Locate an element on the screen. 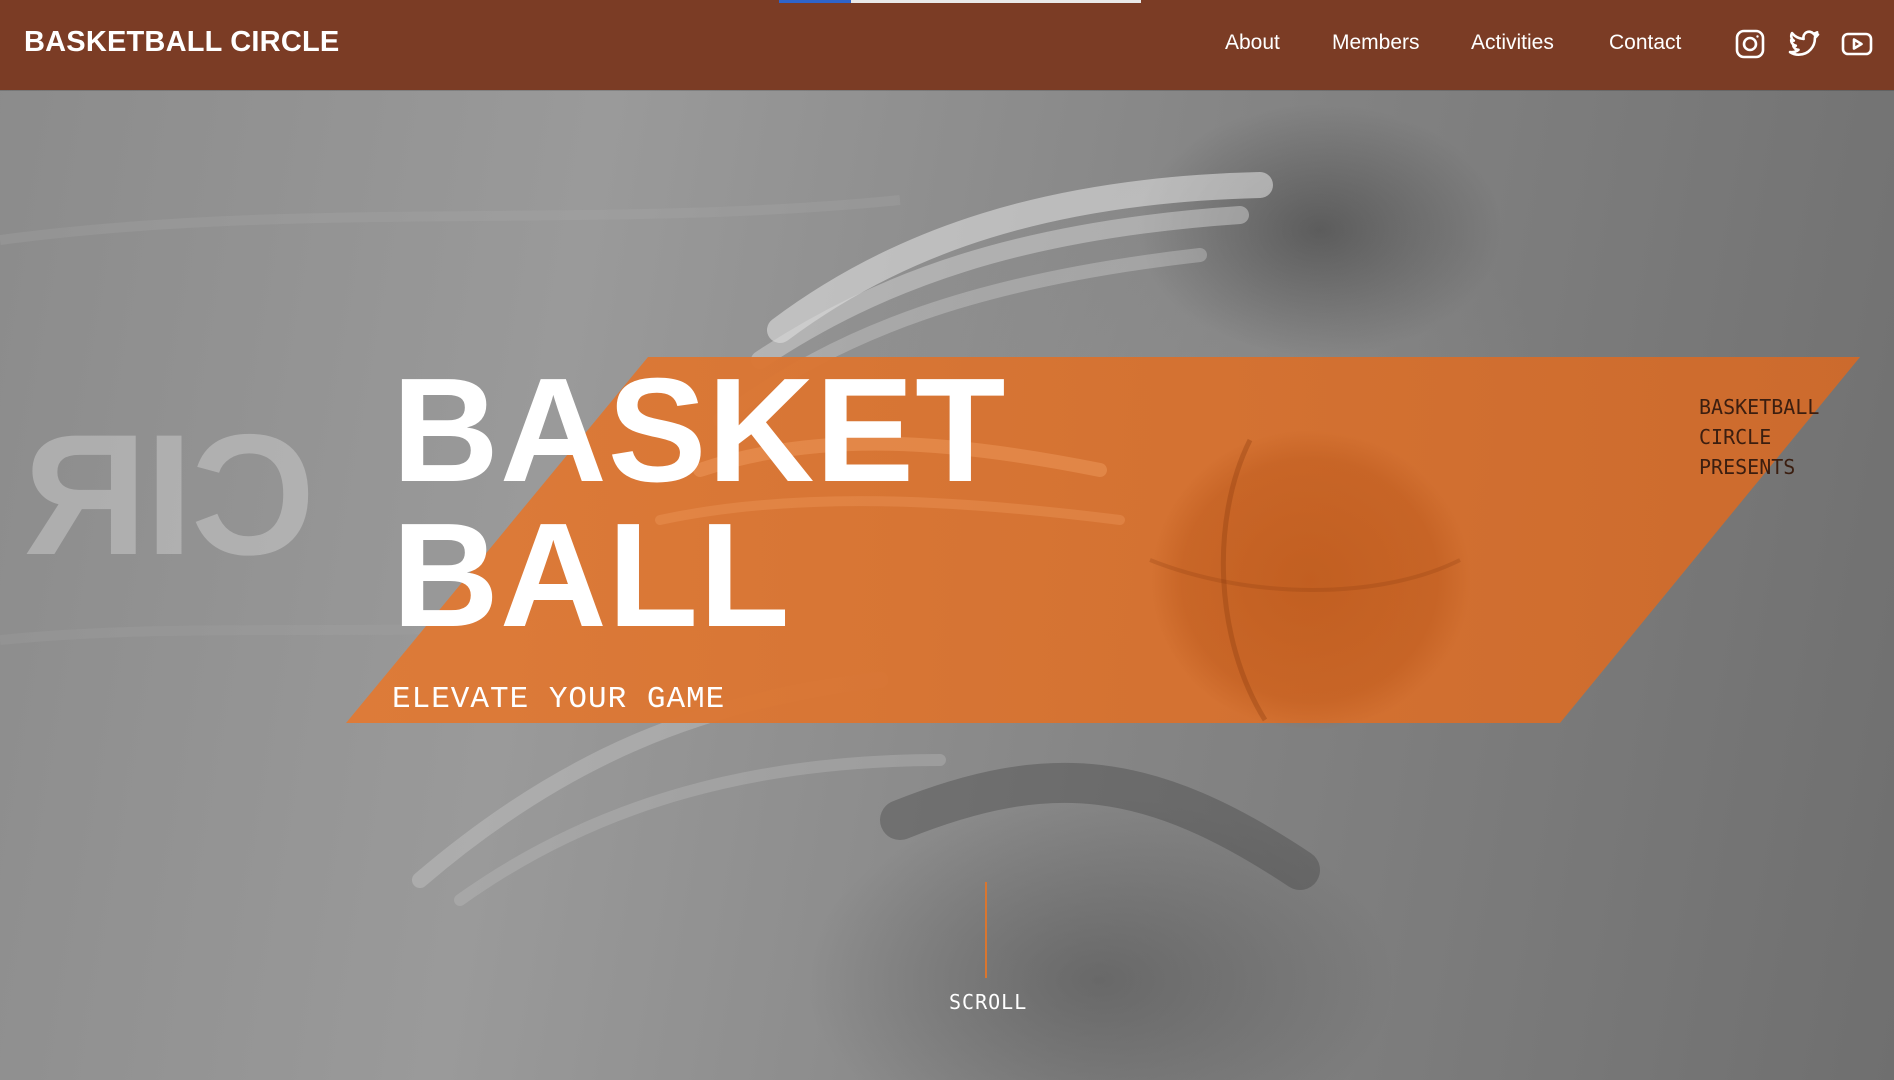 Image resolution: width=1894 pixels, height=1080 pixels. side-note-line-1: BASKETBALL is located at coordinates (1759, 407).